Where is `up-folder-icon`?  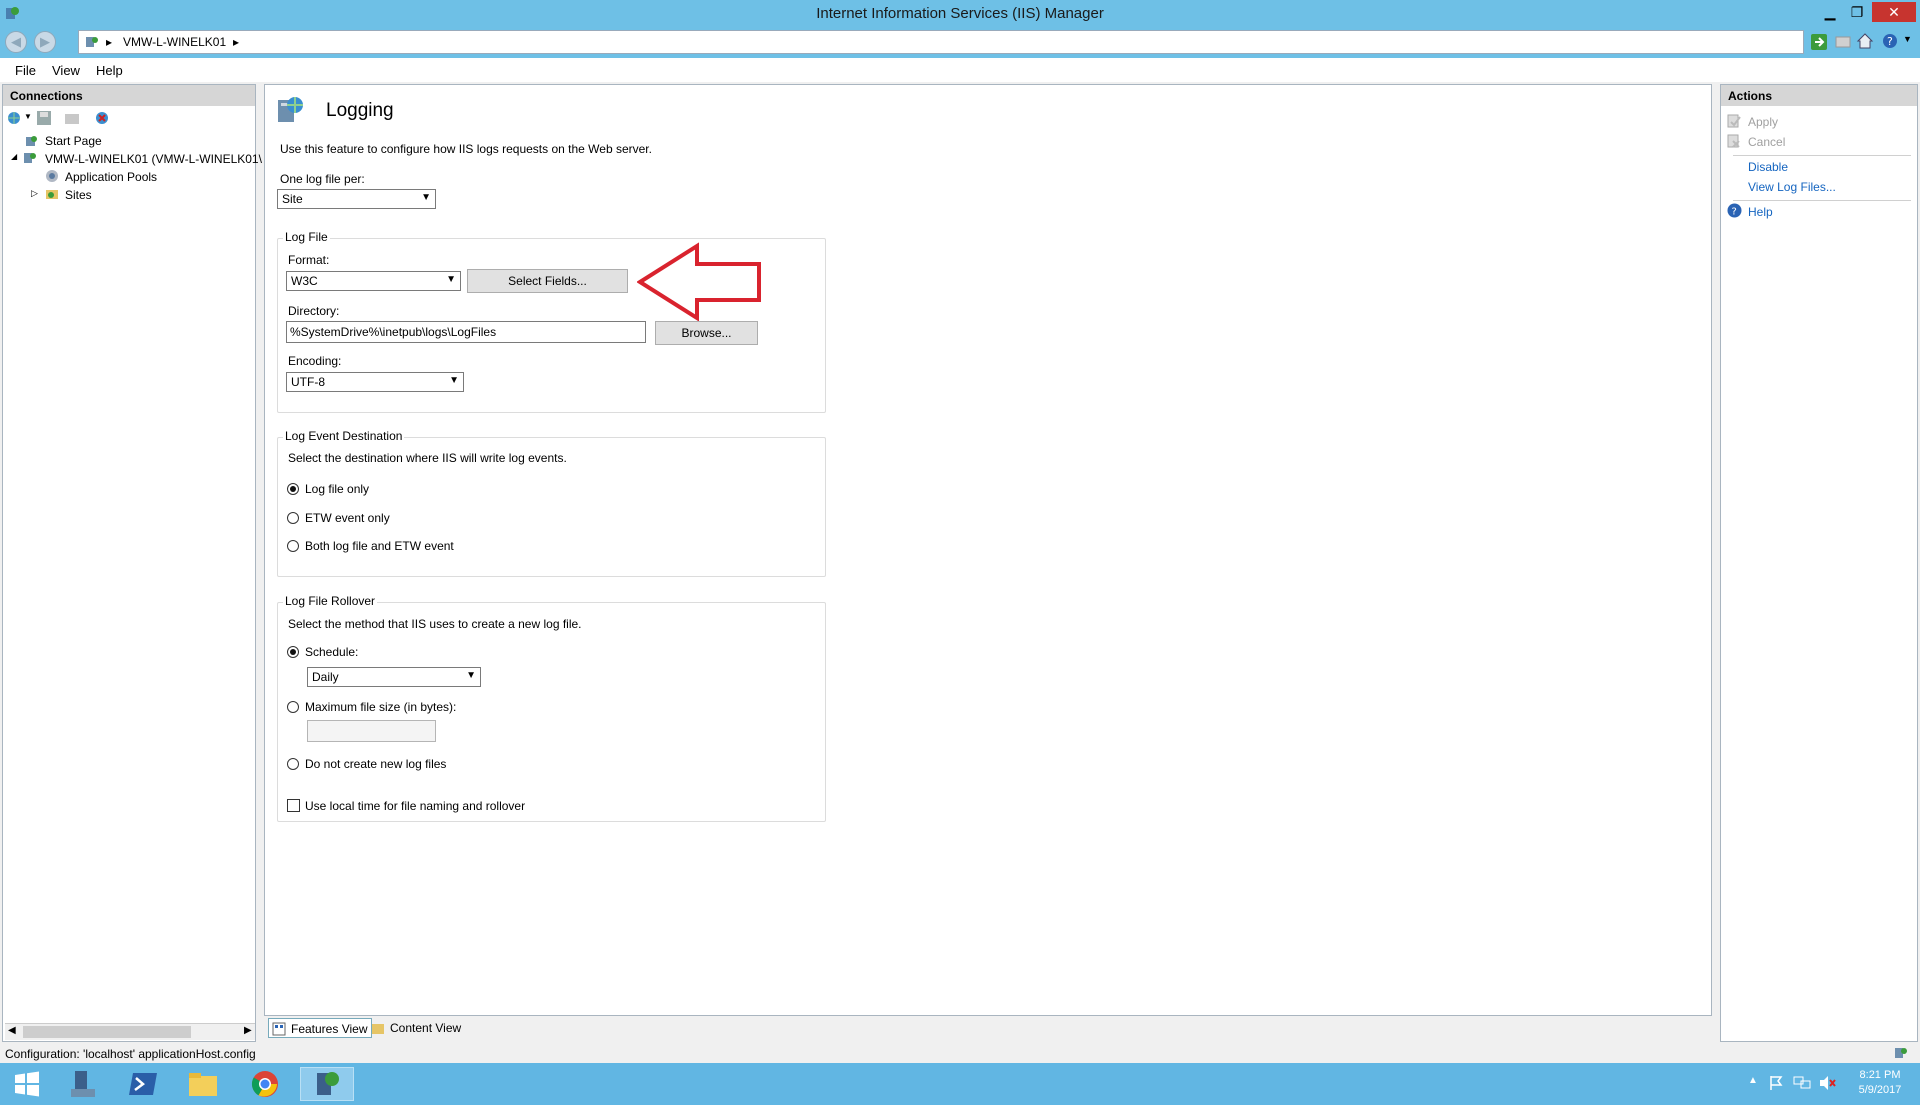 up-folder-icon is located at coordinates (72, 118).